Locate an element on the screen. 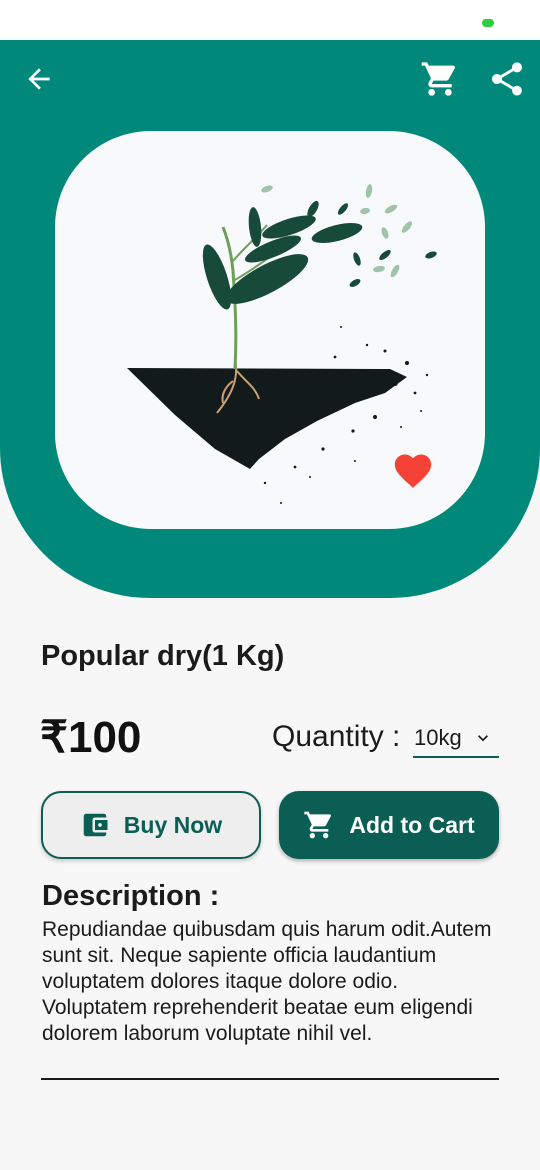 The height and width of the screenshot is (1170, 540). buy-now-button: Buy Now is located at coordinates (151, 825).